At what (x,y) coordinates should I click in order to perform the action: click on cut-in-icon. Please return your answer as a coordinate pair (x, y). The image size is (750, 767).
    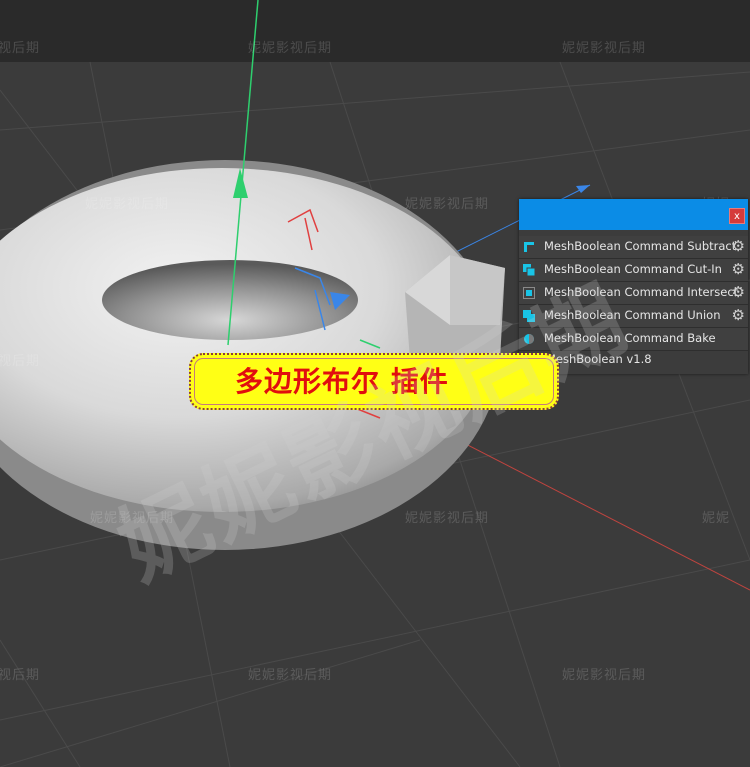
    Looking at the image, I should click on (529, 270).